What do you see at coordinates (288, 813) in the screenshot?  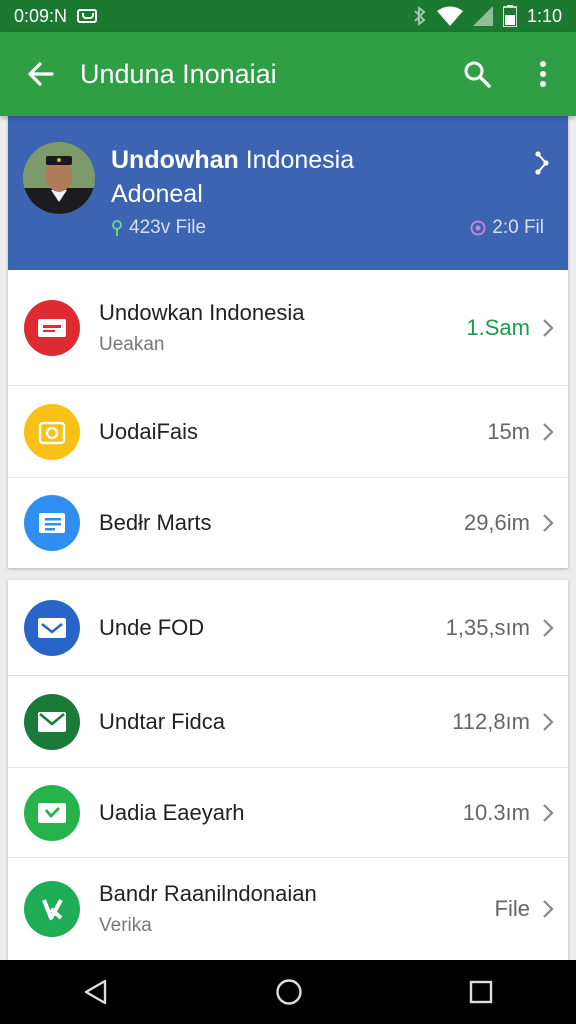 I see `list-item: Uadia Eaeyarh 10.3ım` at bounding box center [288, 813].